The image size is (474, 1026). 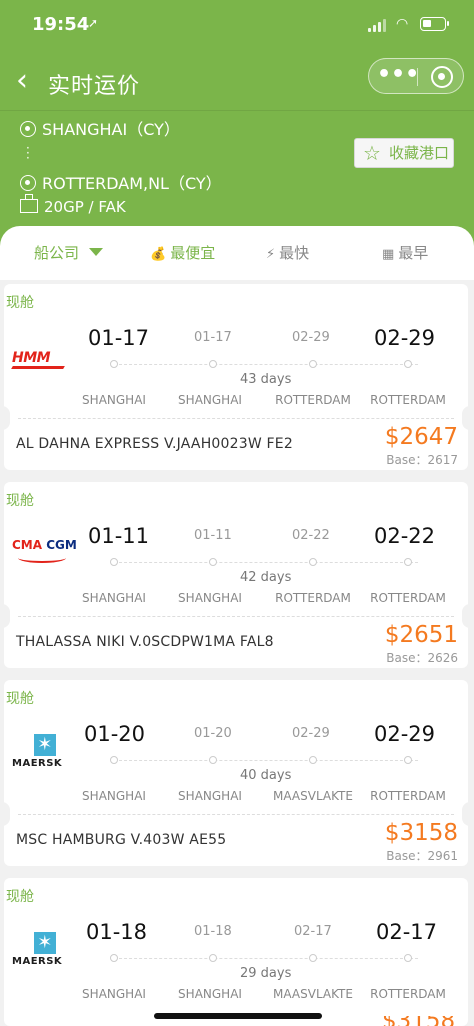 I want to click on home-indicator, so click(x=238, y=1016).